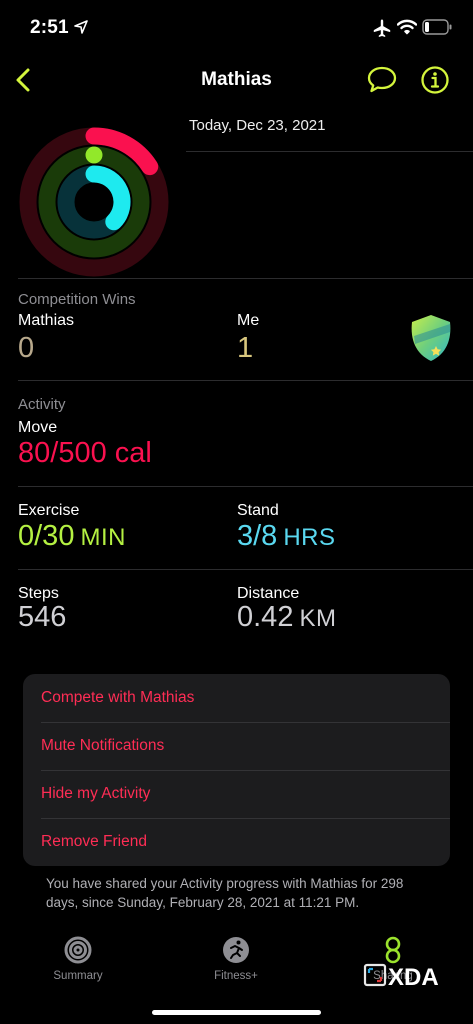 The image size is (473, 1024). I want to click on tab-fitness-plus: Fitness+, so click(236, 962).